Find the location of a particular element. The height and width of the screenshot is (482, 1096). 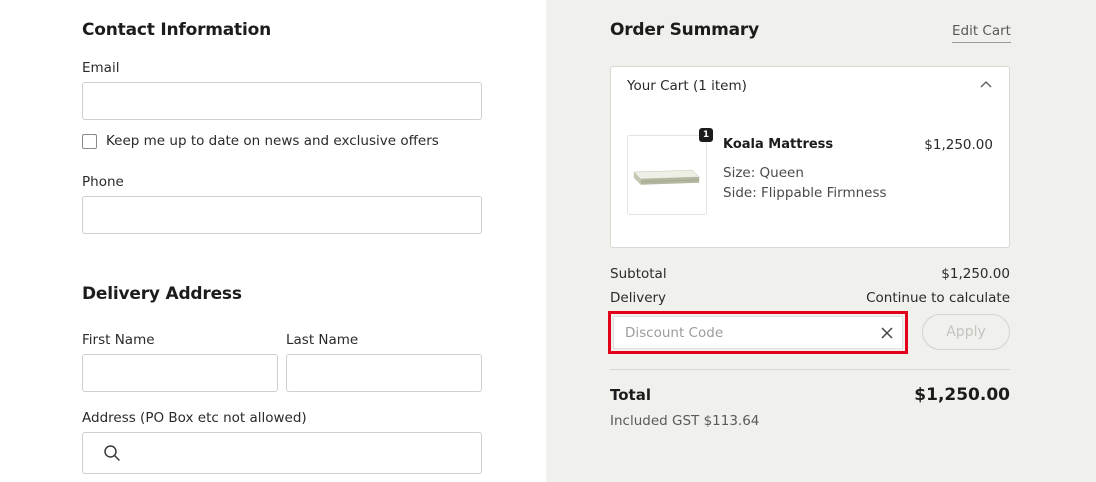

product-price: $1,250.00 is located at coordinates (958, 145).